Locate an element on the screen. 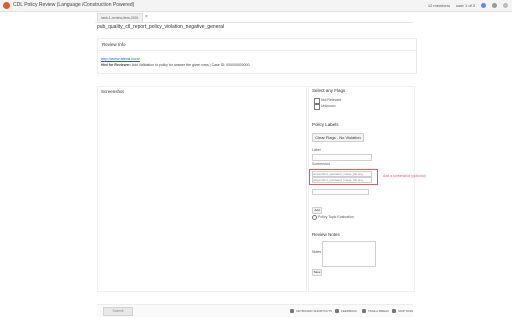 The image size is (512, 320). notes-textarea is located at coordinates (349, 254).